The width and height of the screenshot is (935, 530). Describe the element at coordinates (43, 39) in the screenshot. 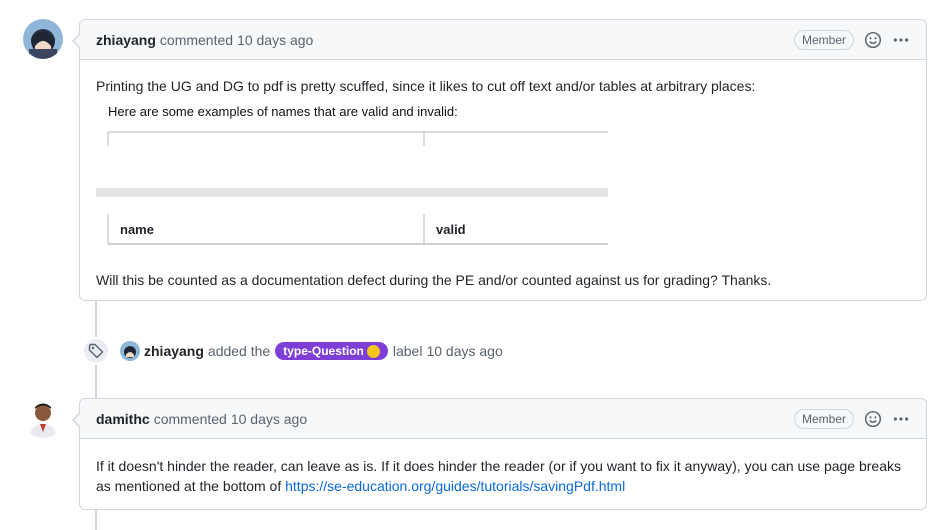

I see `avatar-zhiayang` at that location.